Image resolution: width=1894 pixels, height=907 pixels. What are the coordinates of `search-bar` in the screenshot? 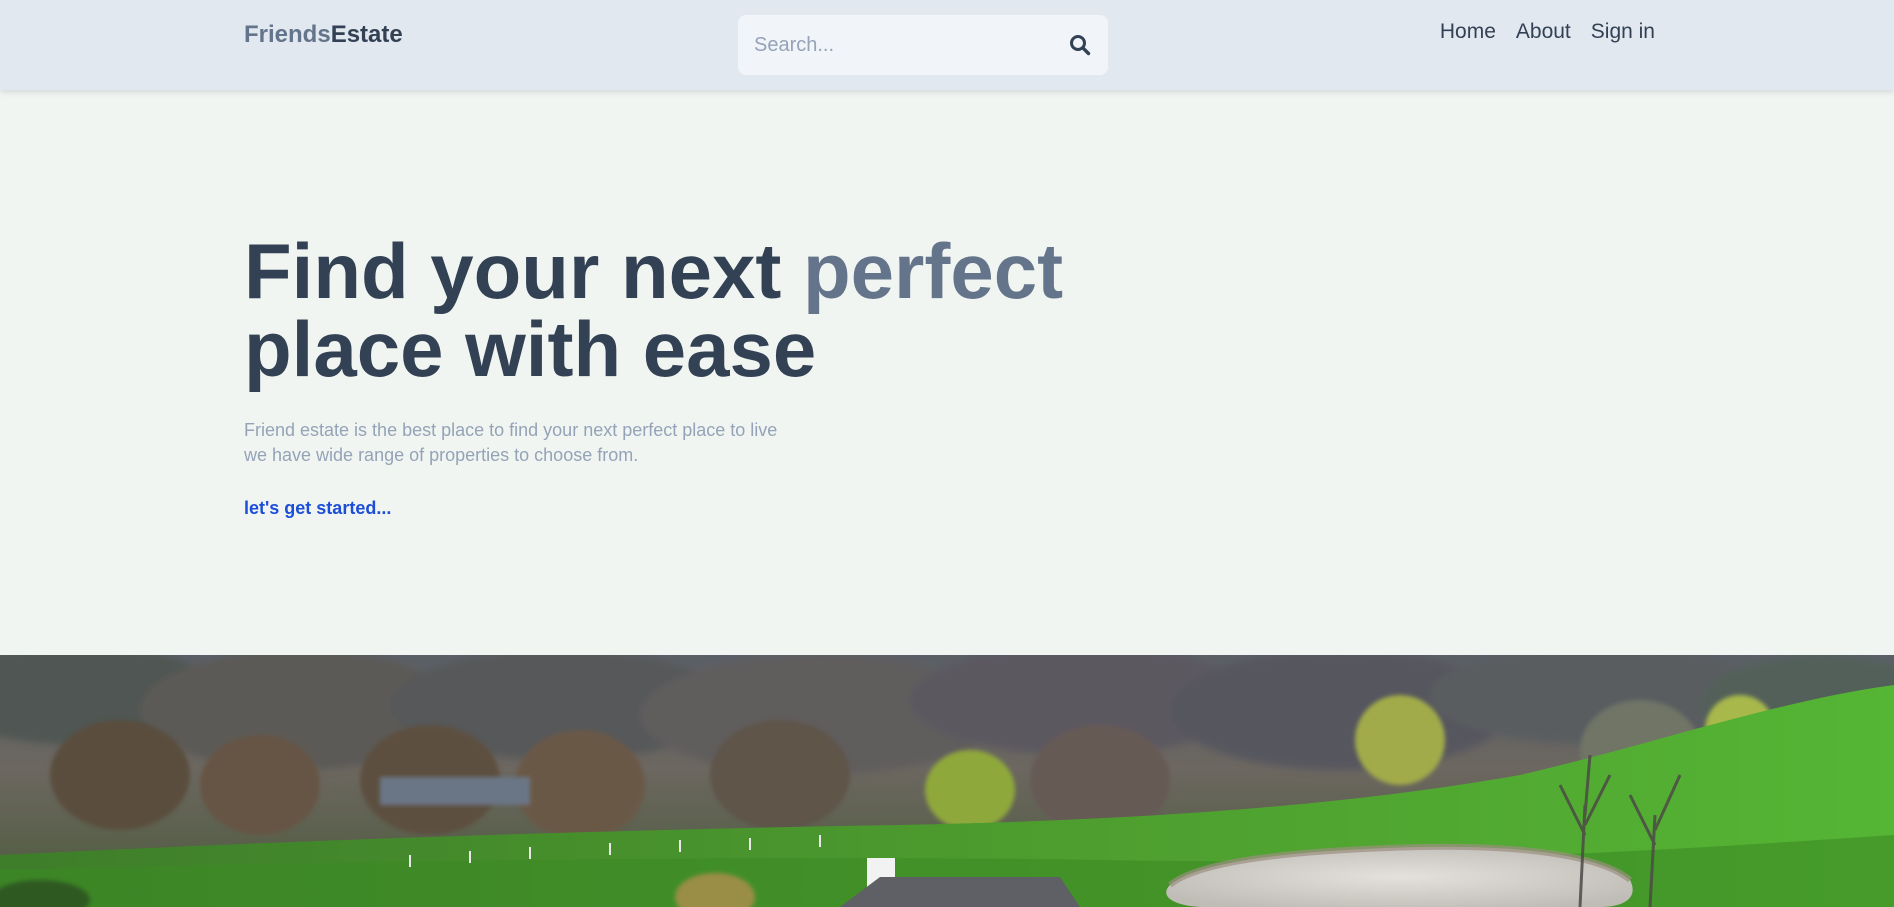 It's located at (923, 45).